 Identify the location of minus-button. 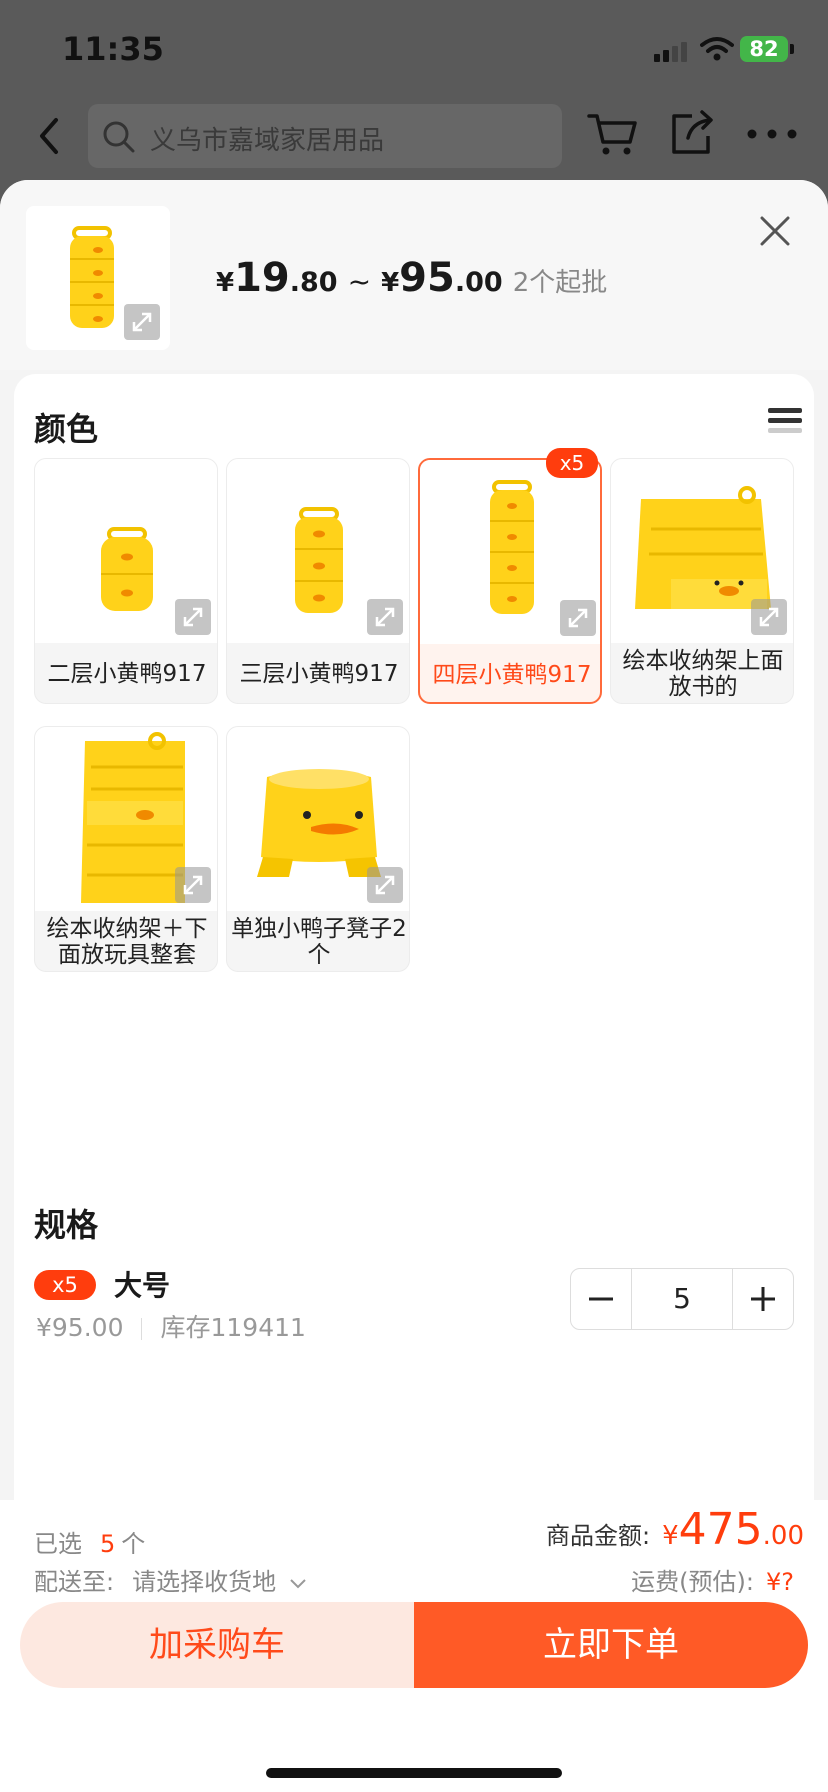
(601, 1299).